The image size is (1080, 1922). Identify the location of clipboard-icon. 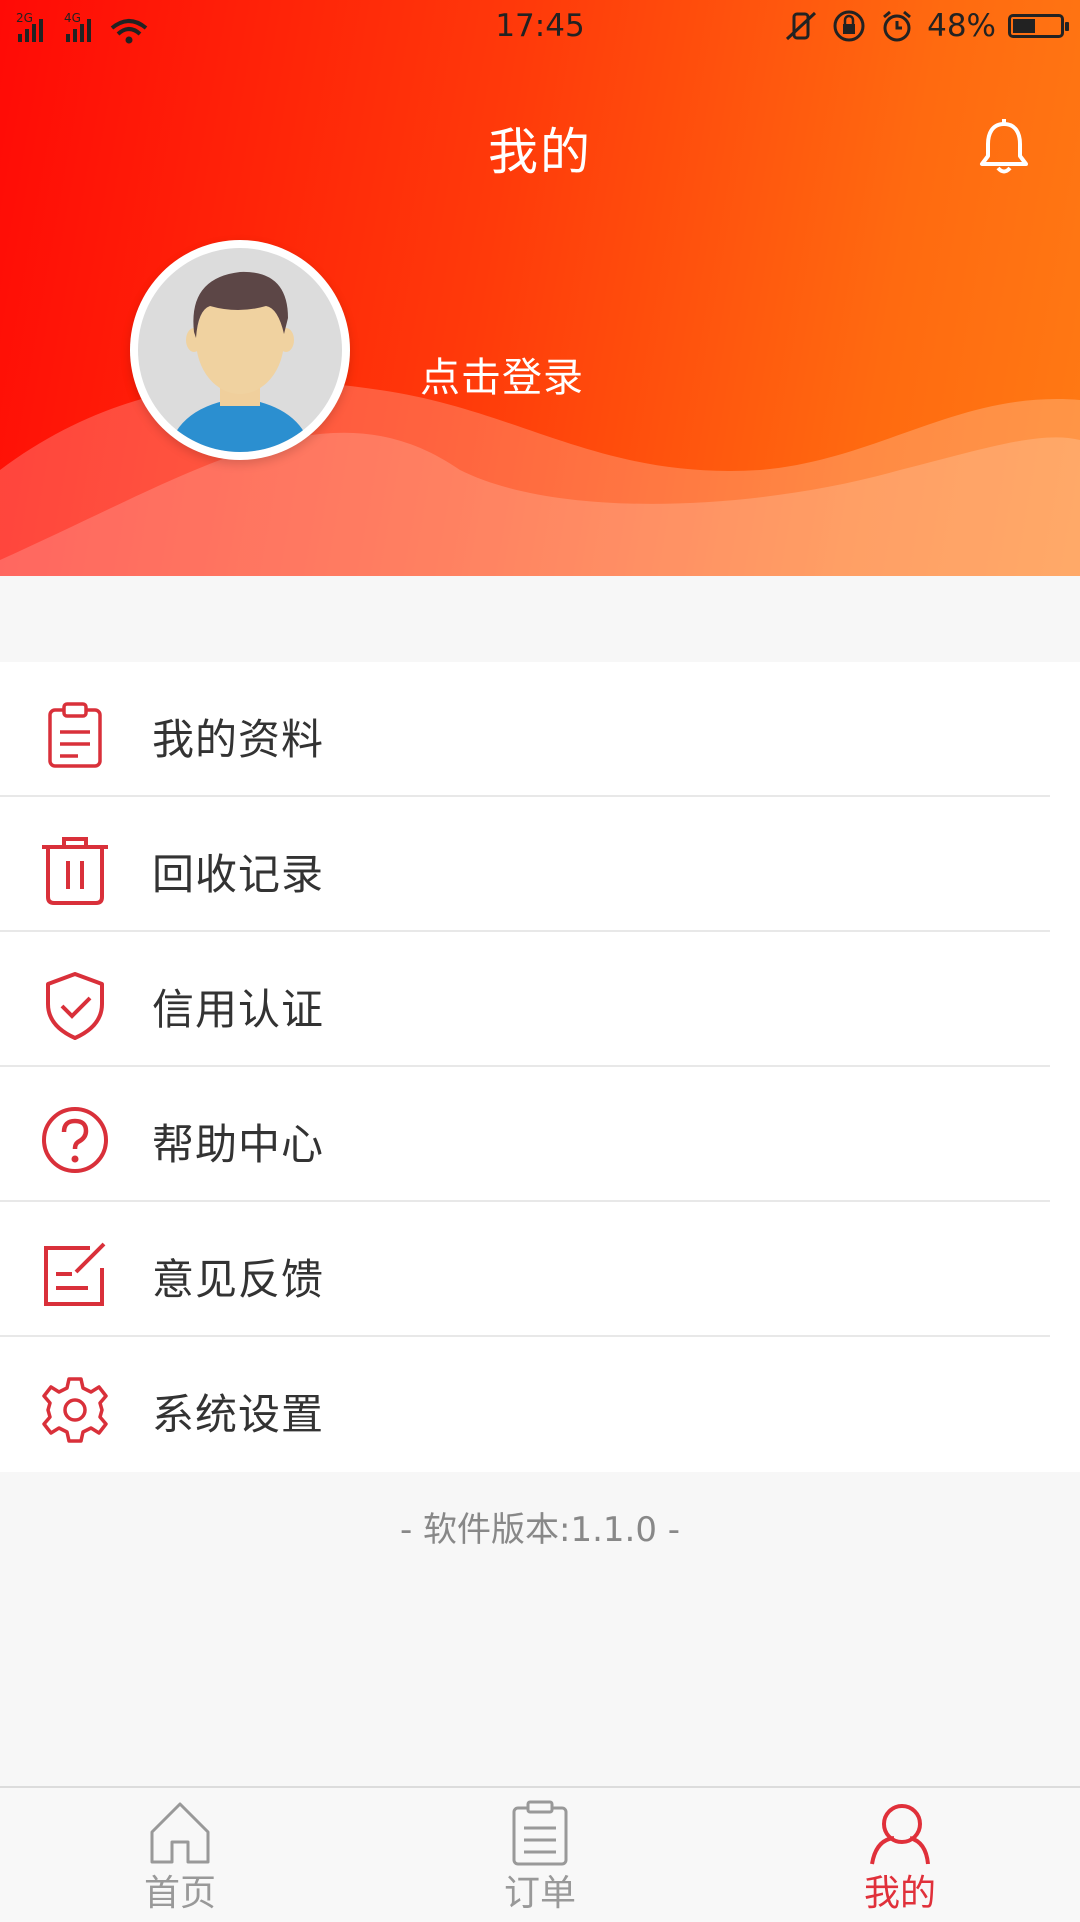
(75, 735).